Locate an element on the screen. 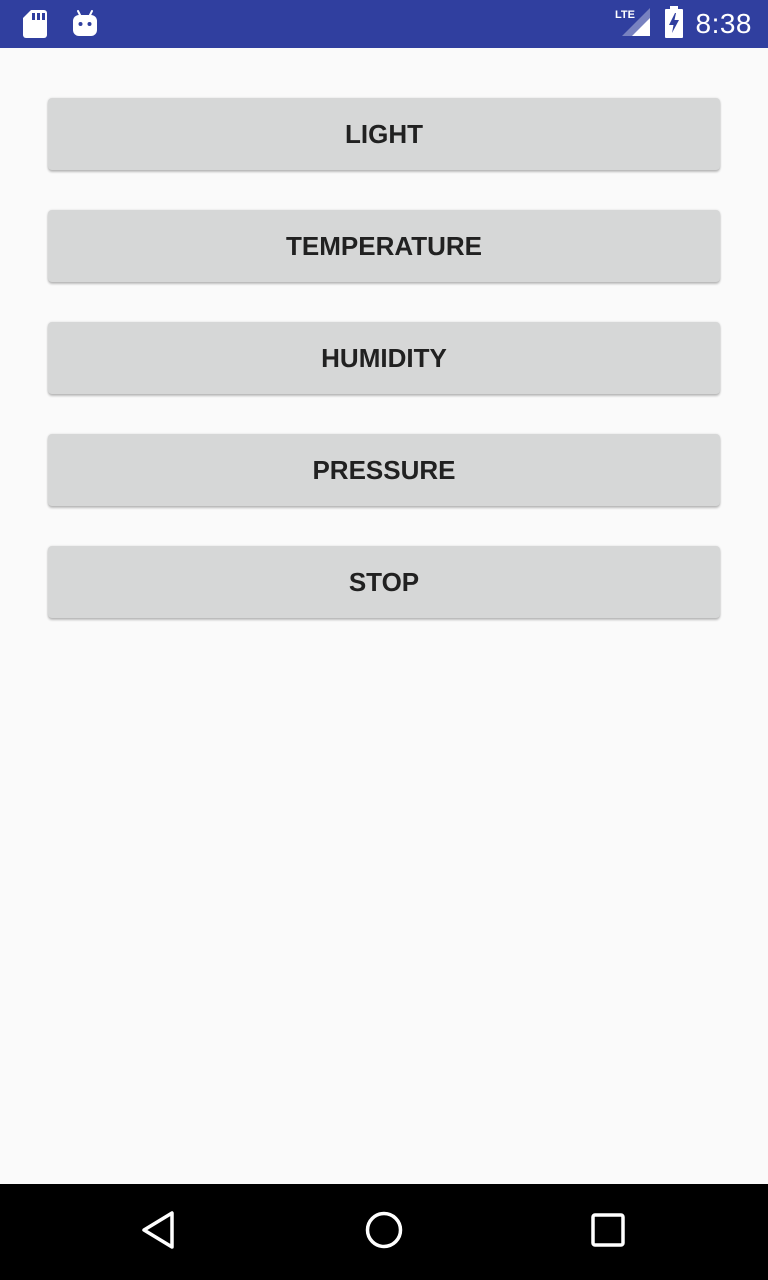 The width and height of the screenshot is (768, 1280). back-icon is located at coordinates (160, 1232).